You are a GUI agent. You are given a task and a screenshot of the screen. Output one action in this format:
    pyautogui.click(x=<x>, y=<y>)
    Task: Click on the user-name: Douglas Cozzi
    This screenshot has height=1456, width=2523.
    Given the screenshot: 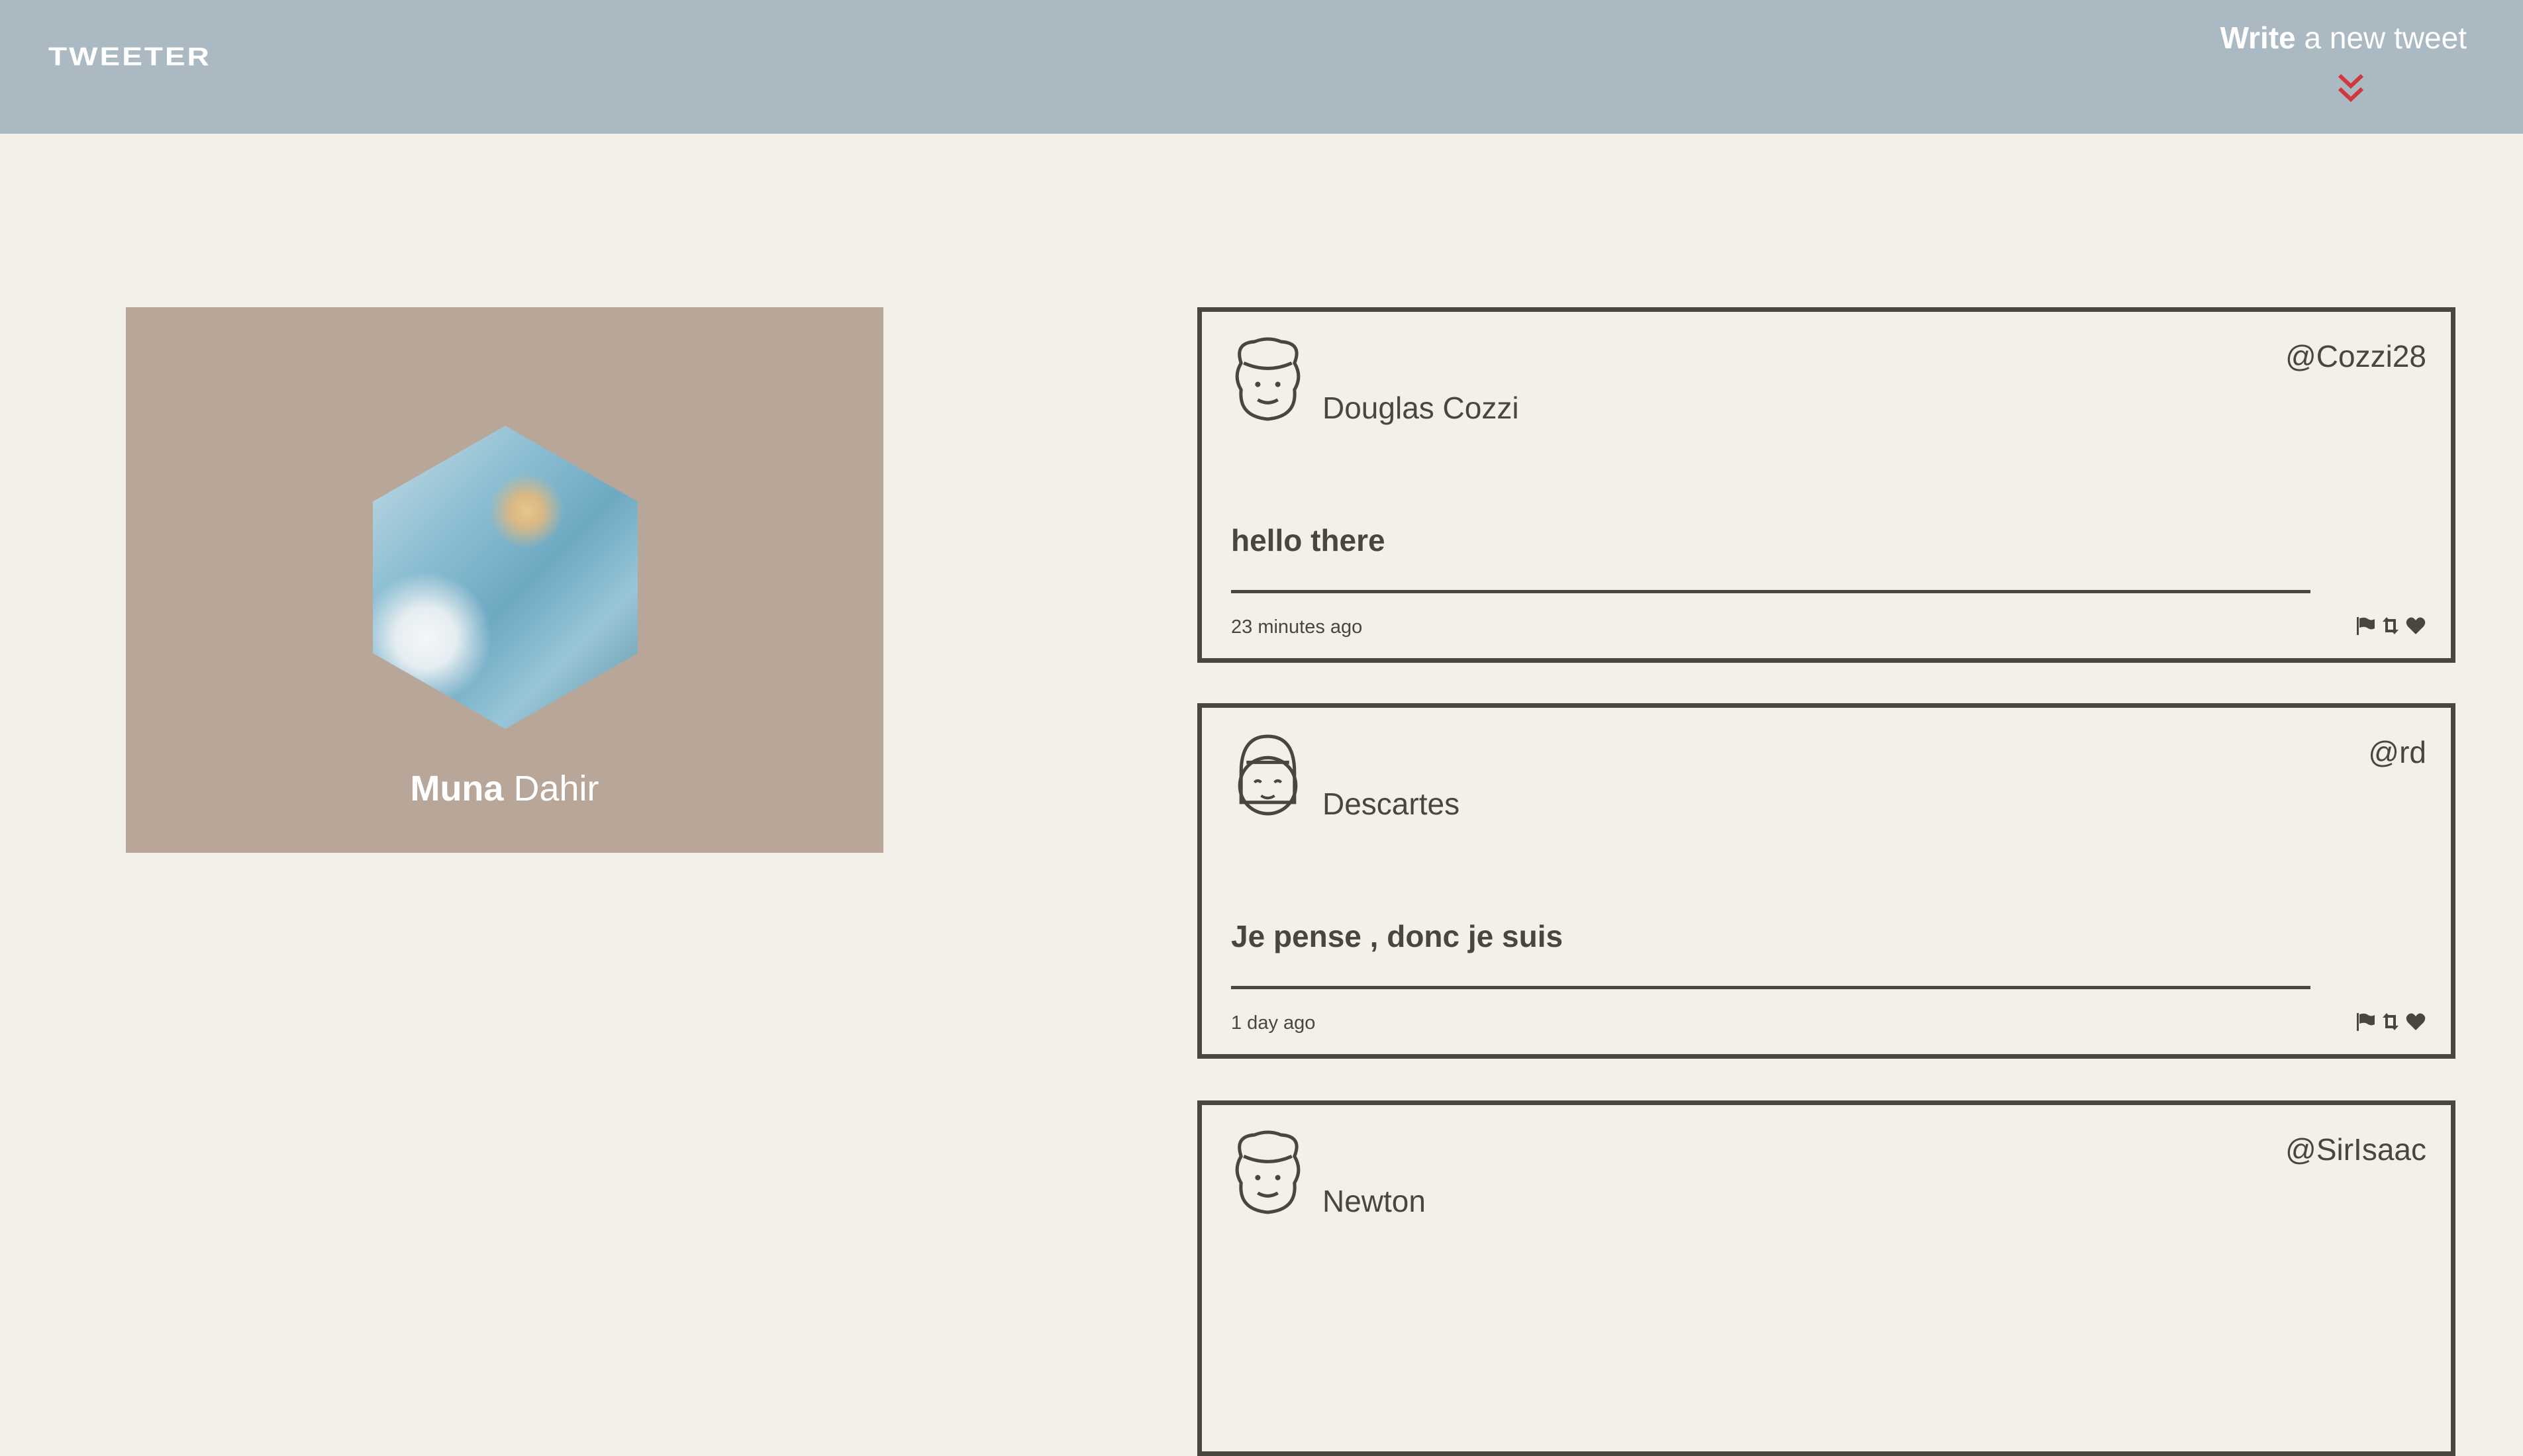 What is the action you would take?
    pyautogui.click(x=1420, y=408)
    